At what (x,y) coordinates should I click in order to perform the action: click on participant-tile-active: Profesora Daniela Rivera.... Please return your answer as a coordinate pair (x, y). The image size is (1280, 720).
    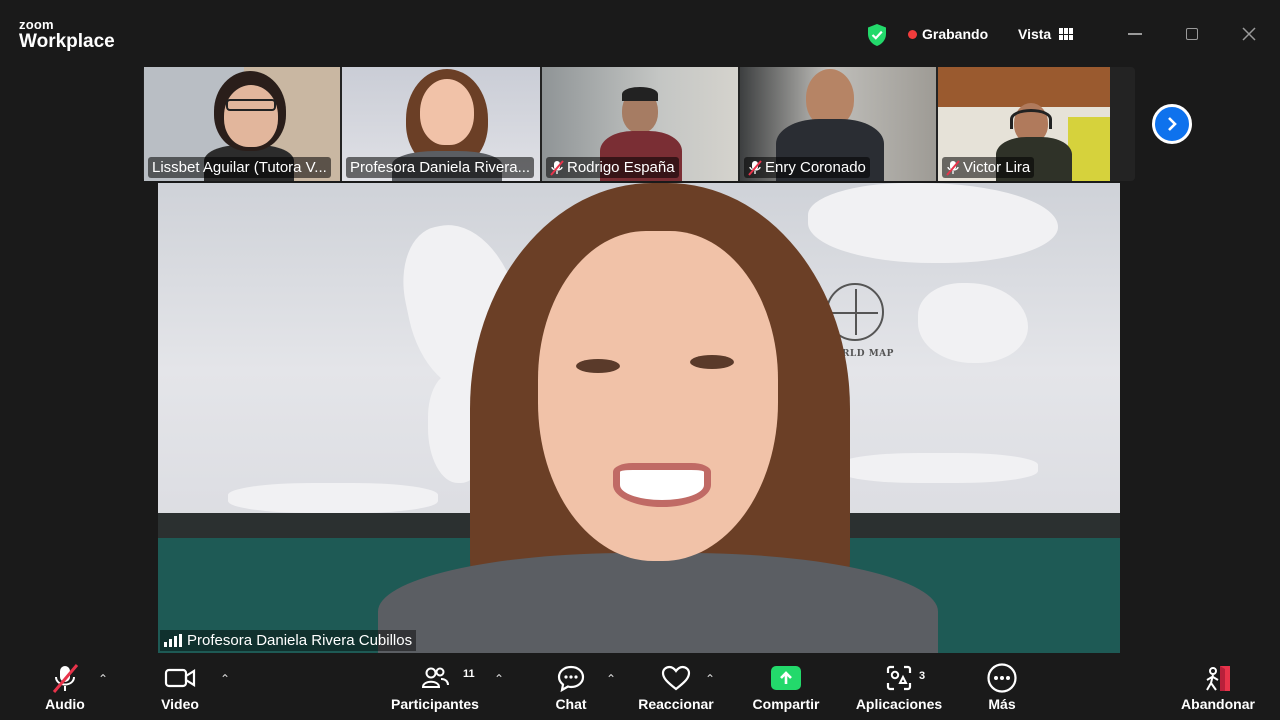
    Looking at the image, I should click on (441, 124).